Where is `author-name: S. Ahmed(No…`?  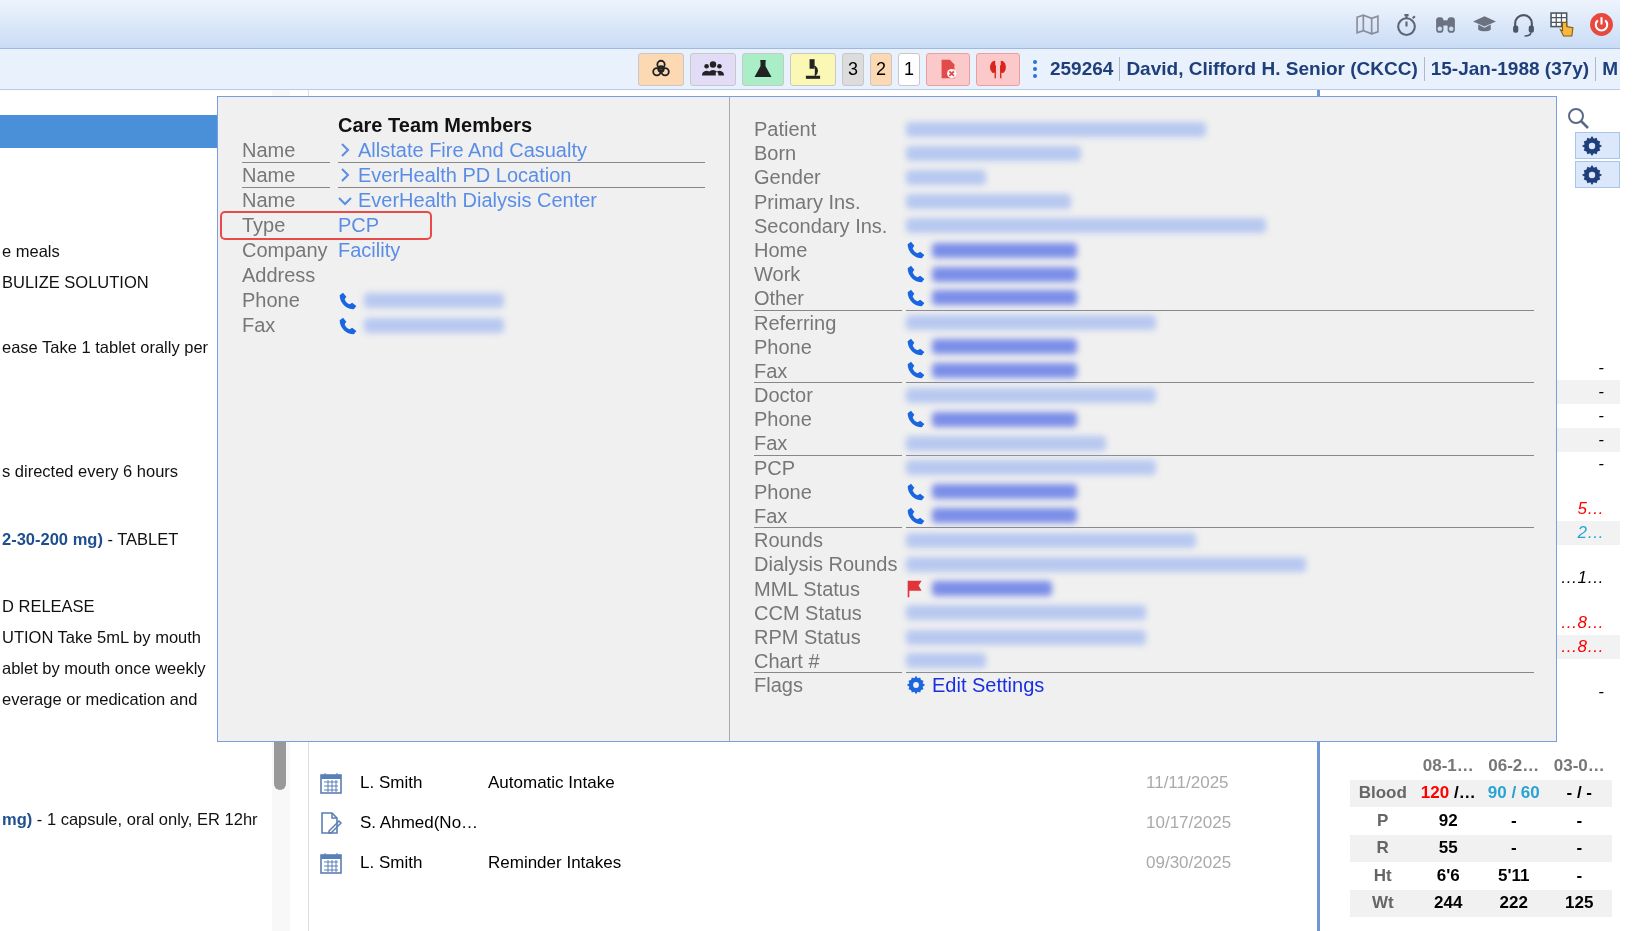
author-name: S. Ahmed(No… is located at coordinates (420, 823).